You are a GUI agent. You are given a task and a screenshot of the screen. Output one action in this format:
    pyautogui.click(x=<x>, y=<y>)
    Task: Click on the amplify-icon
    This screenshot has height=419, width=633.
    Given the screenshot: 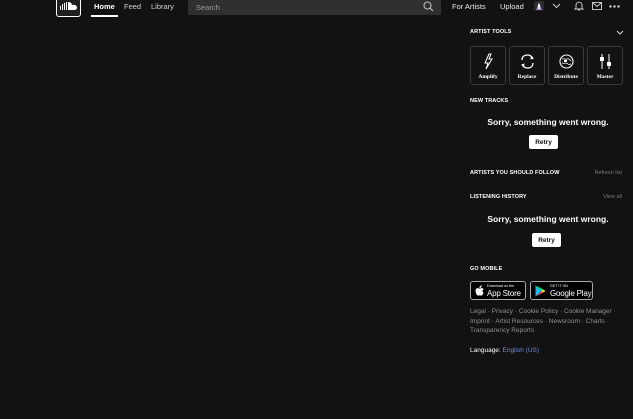 What is the action you would take?
    pyautogui.click(x=488, y=61)
    